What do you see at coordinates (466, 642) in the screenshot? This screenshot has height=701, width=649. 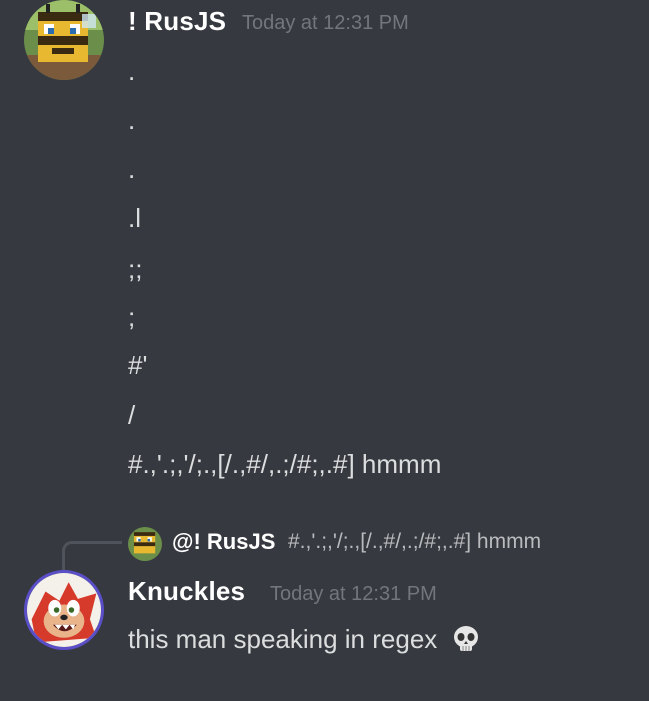 I see `skull-emoji-icon` at bounding box center [466, 642].